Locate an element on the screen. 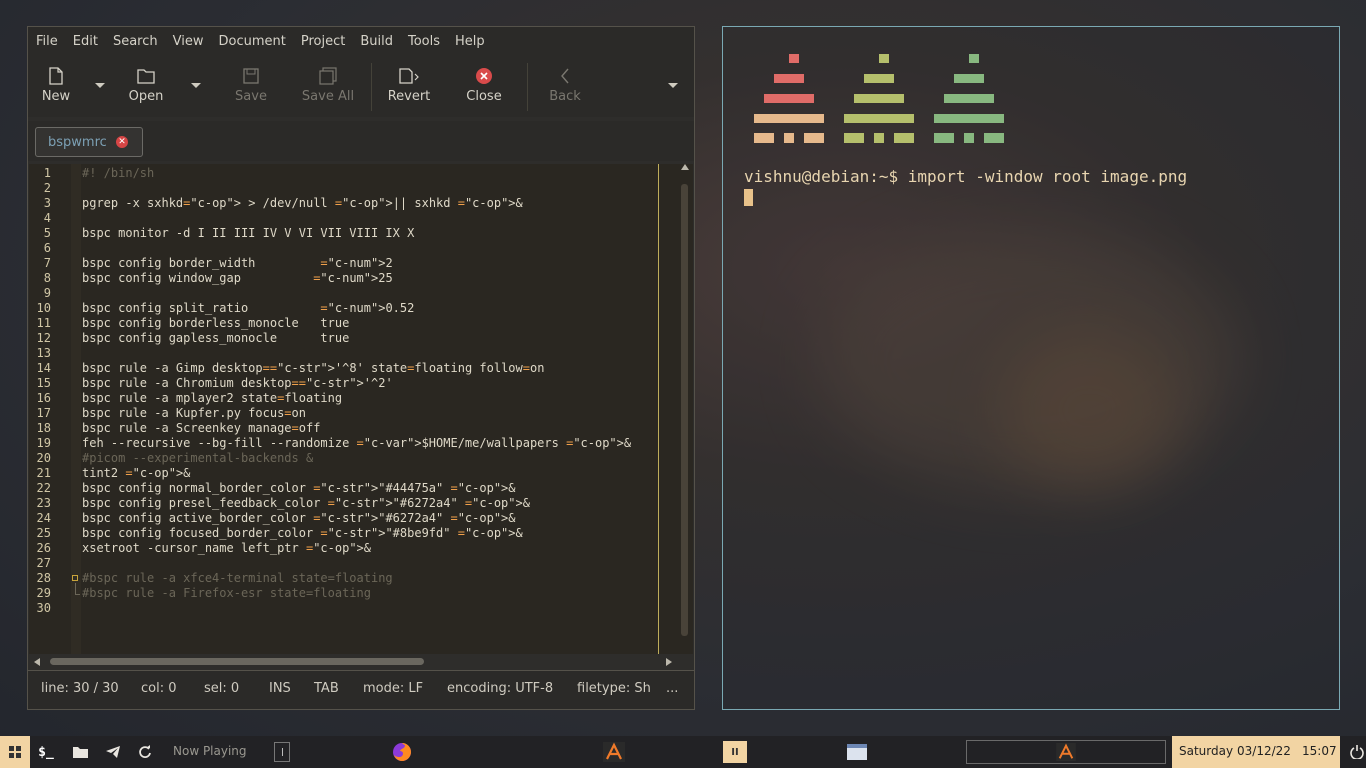 This screenshot has width=1366, height=768. line-number: 2 is located at coordinates (47, 188).